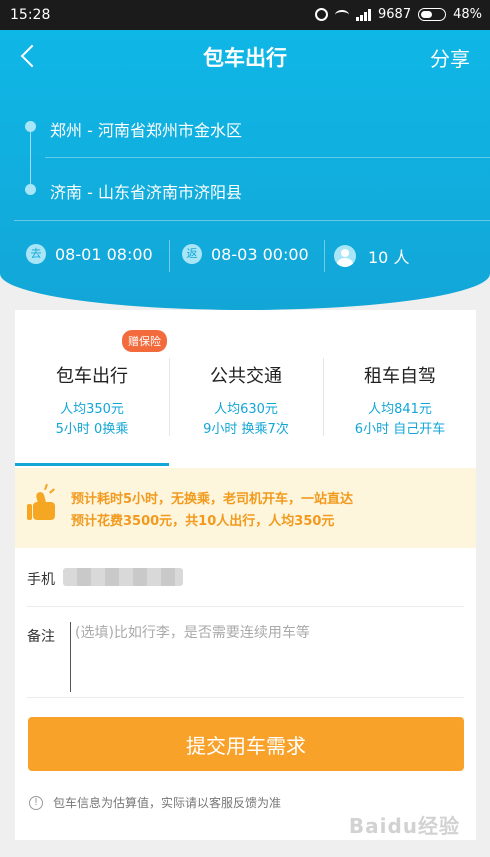 The image size is (490, 857). Describe the element at coordinates (321, 14) in the screenshot. I see `alarm-icon` at that location.